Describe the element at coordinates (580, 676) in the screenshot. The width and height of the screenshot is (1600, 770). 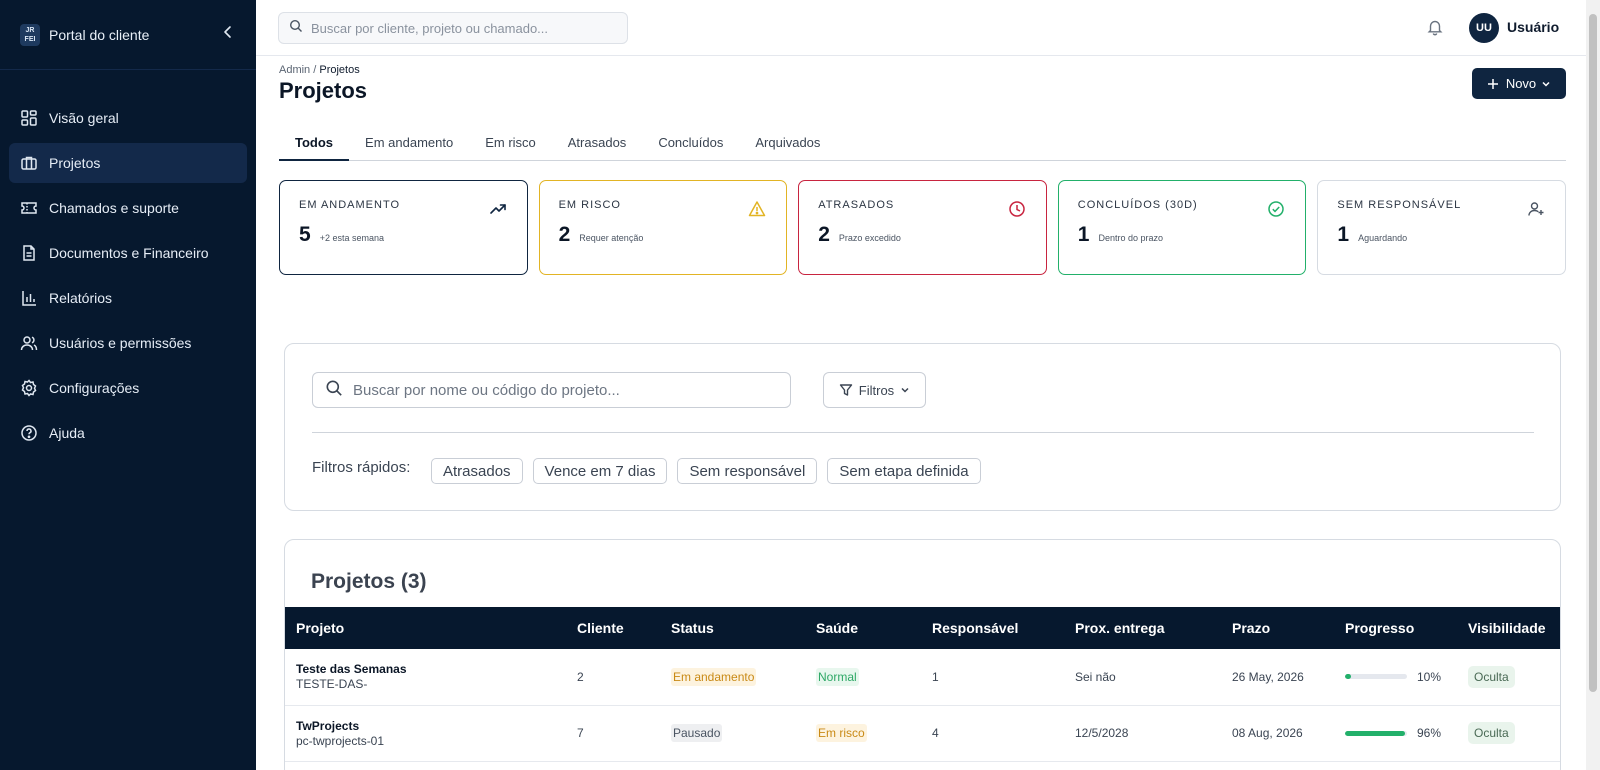
I see `project-client: 2` at that location.